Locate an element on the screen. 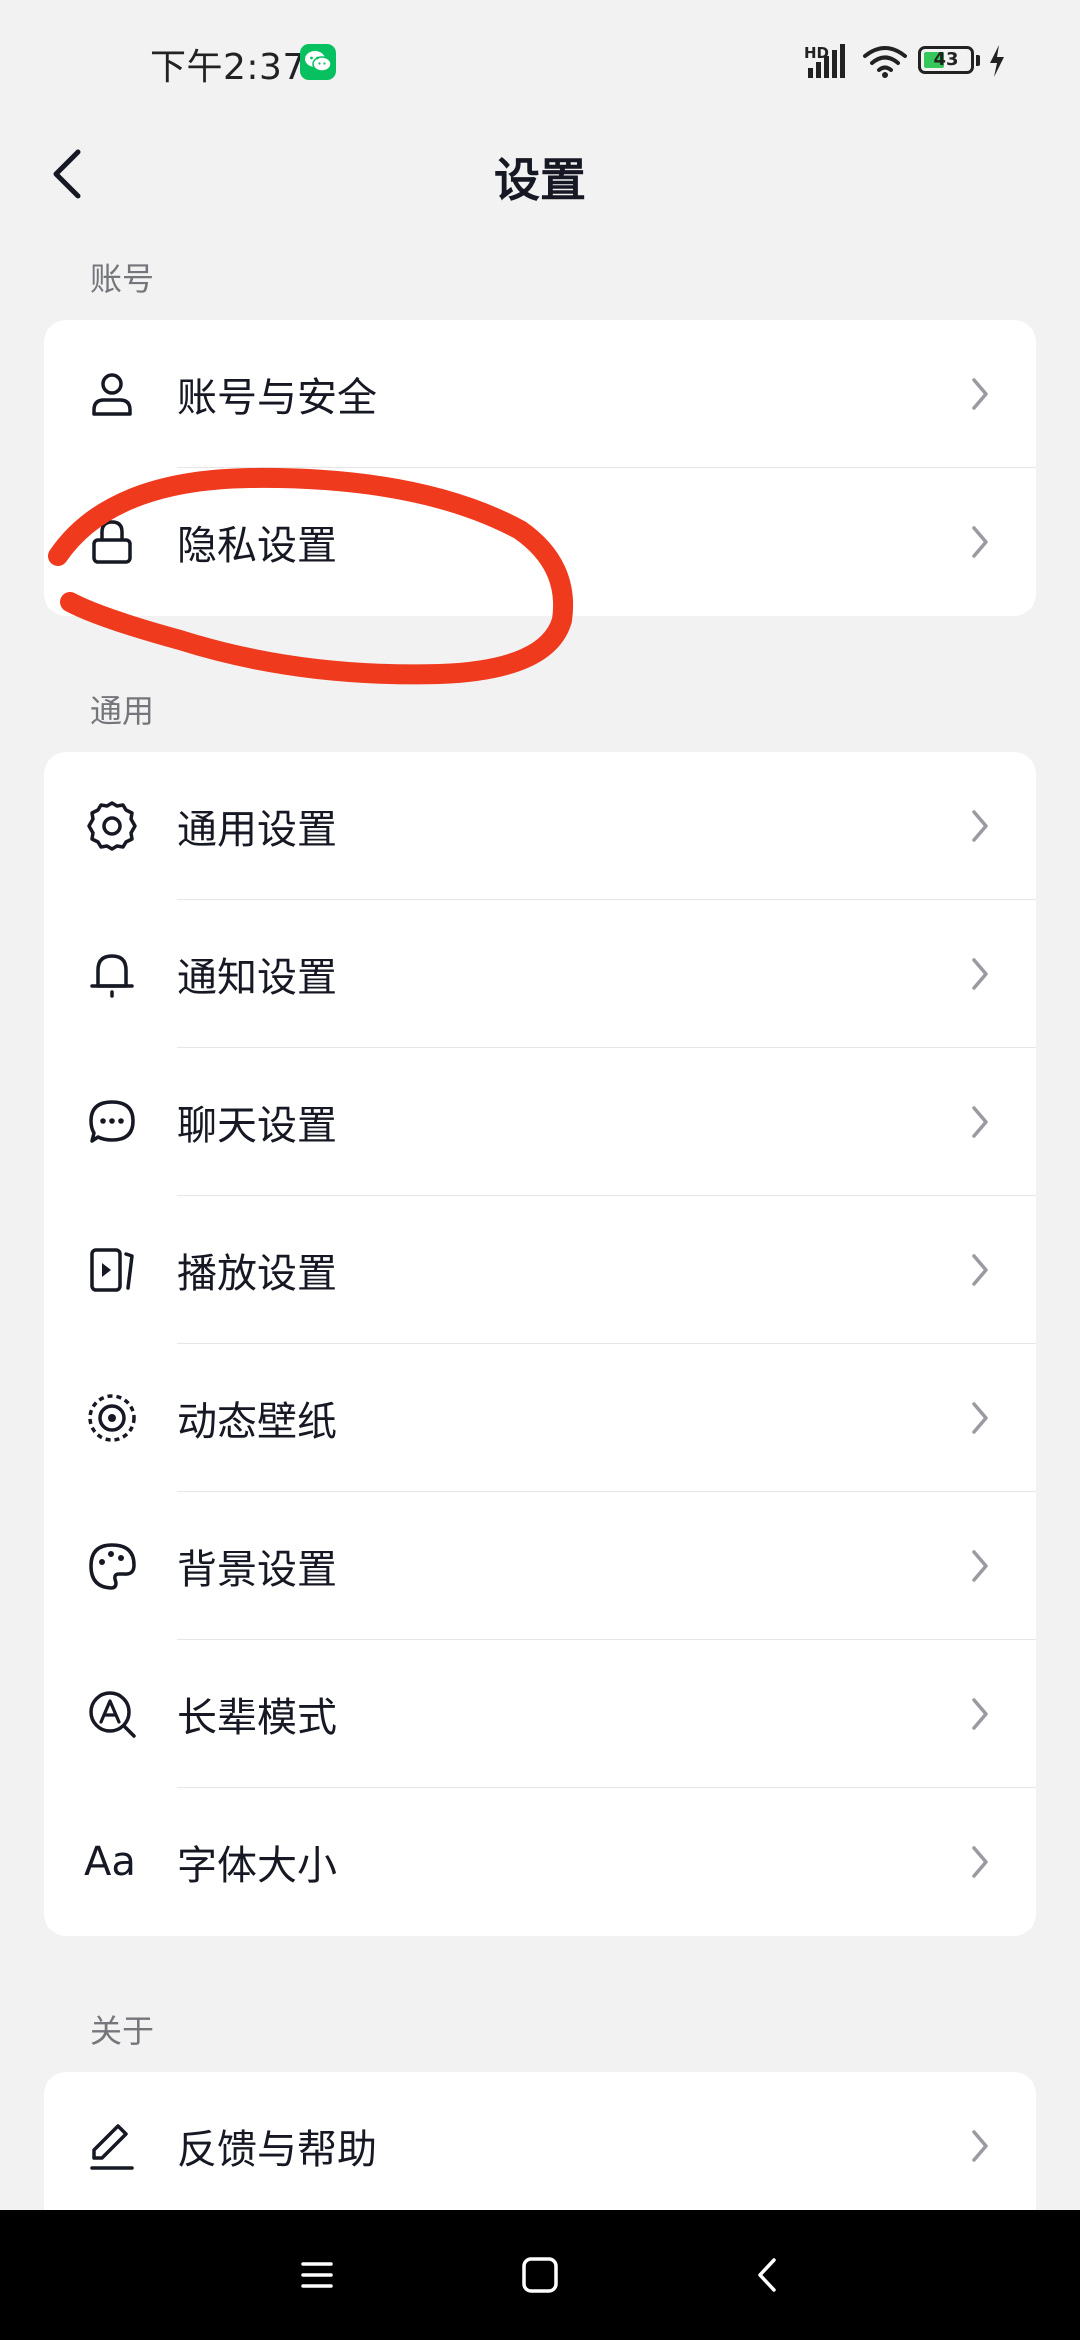  pencil-icon is located at coordinates (112, 2146).